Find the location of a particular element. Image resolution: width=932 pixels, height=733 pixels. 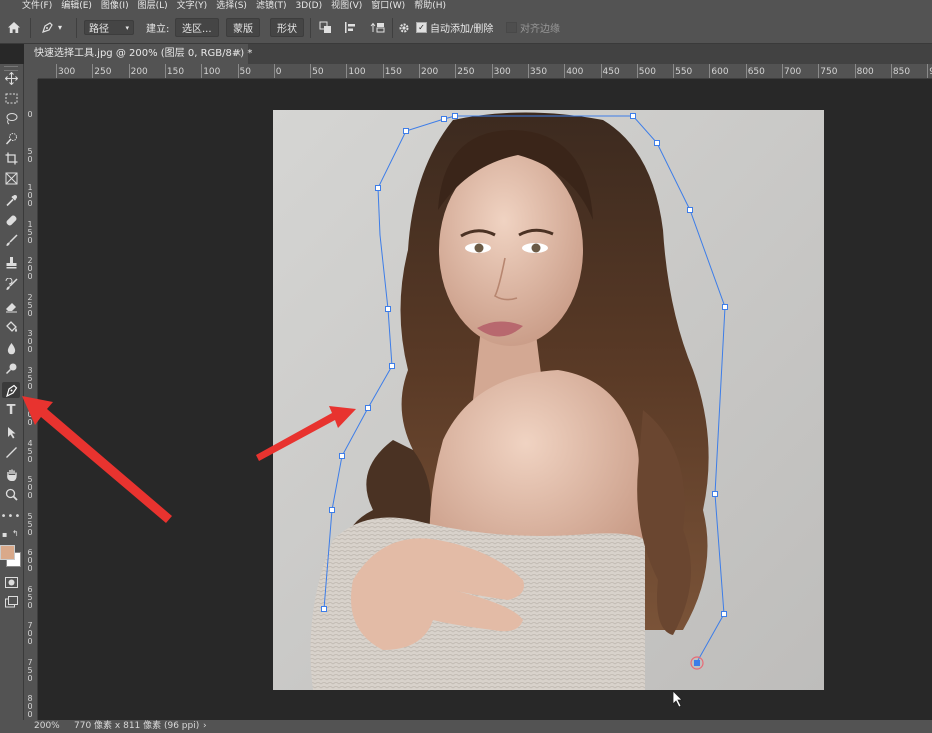

chevron-down-icon: ▾ is located at coordinates (127, 27).